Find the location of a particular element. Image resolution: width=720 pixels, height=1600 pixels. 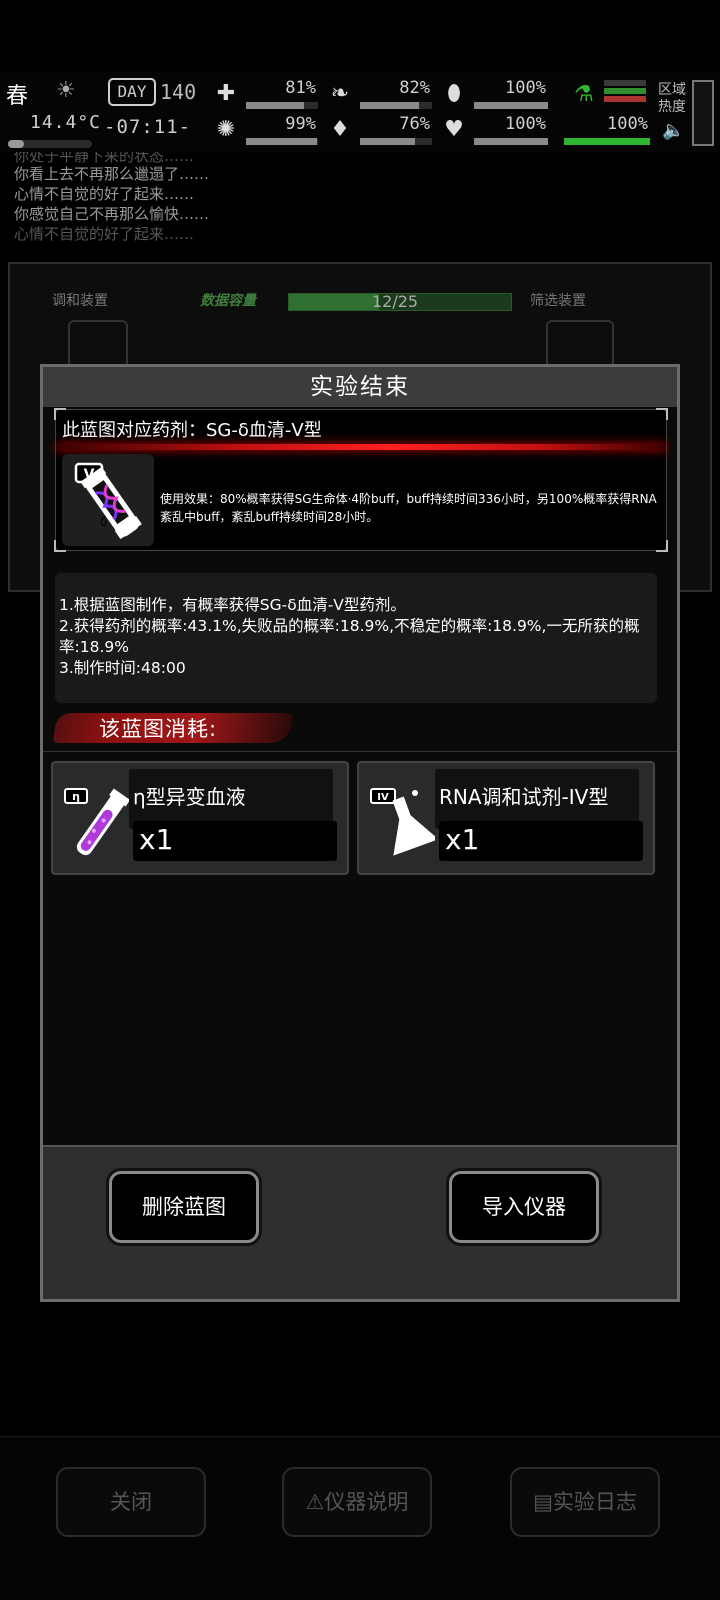

material-name: η型异变血液 is located at coordinates (231, 799).